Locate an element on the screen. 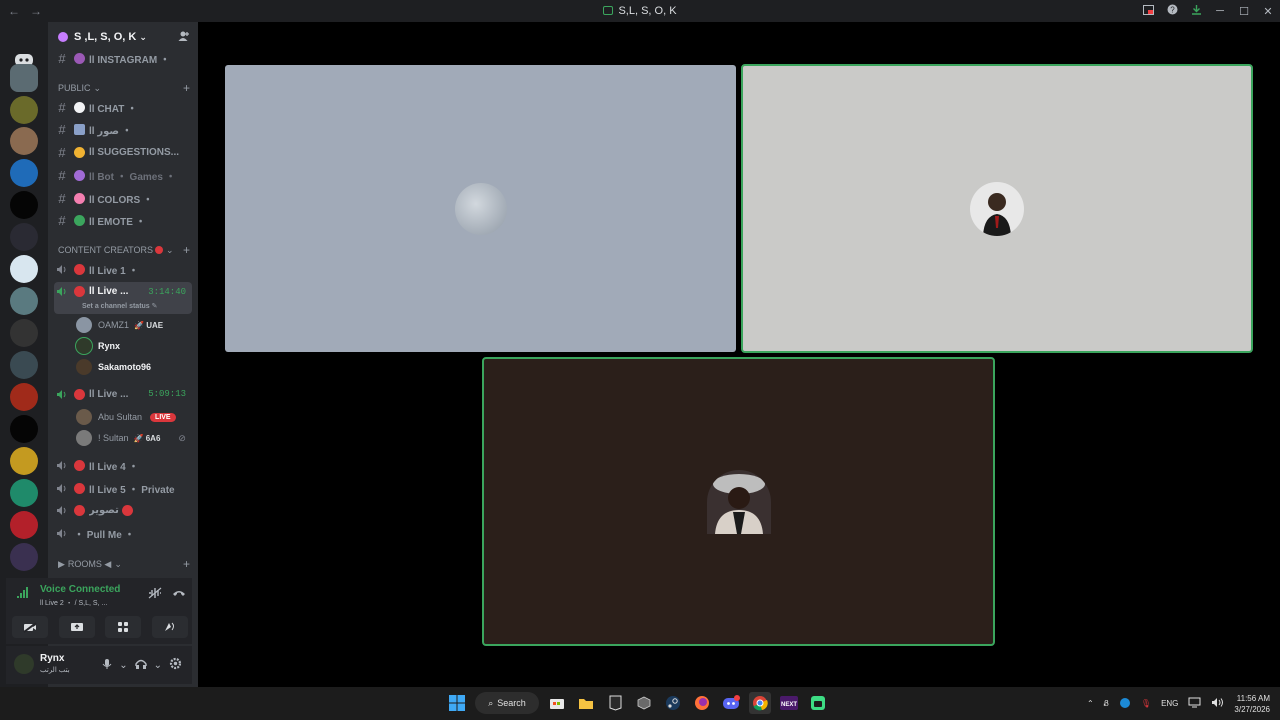 This screenshot has height=720, width=1280. clock: 11:56 AM 3/27/2026 is located at coordinates (1252, 704).